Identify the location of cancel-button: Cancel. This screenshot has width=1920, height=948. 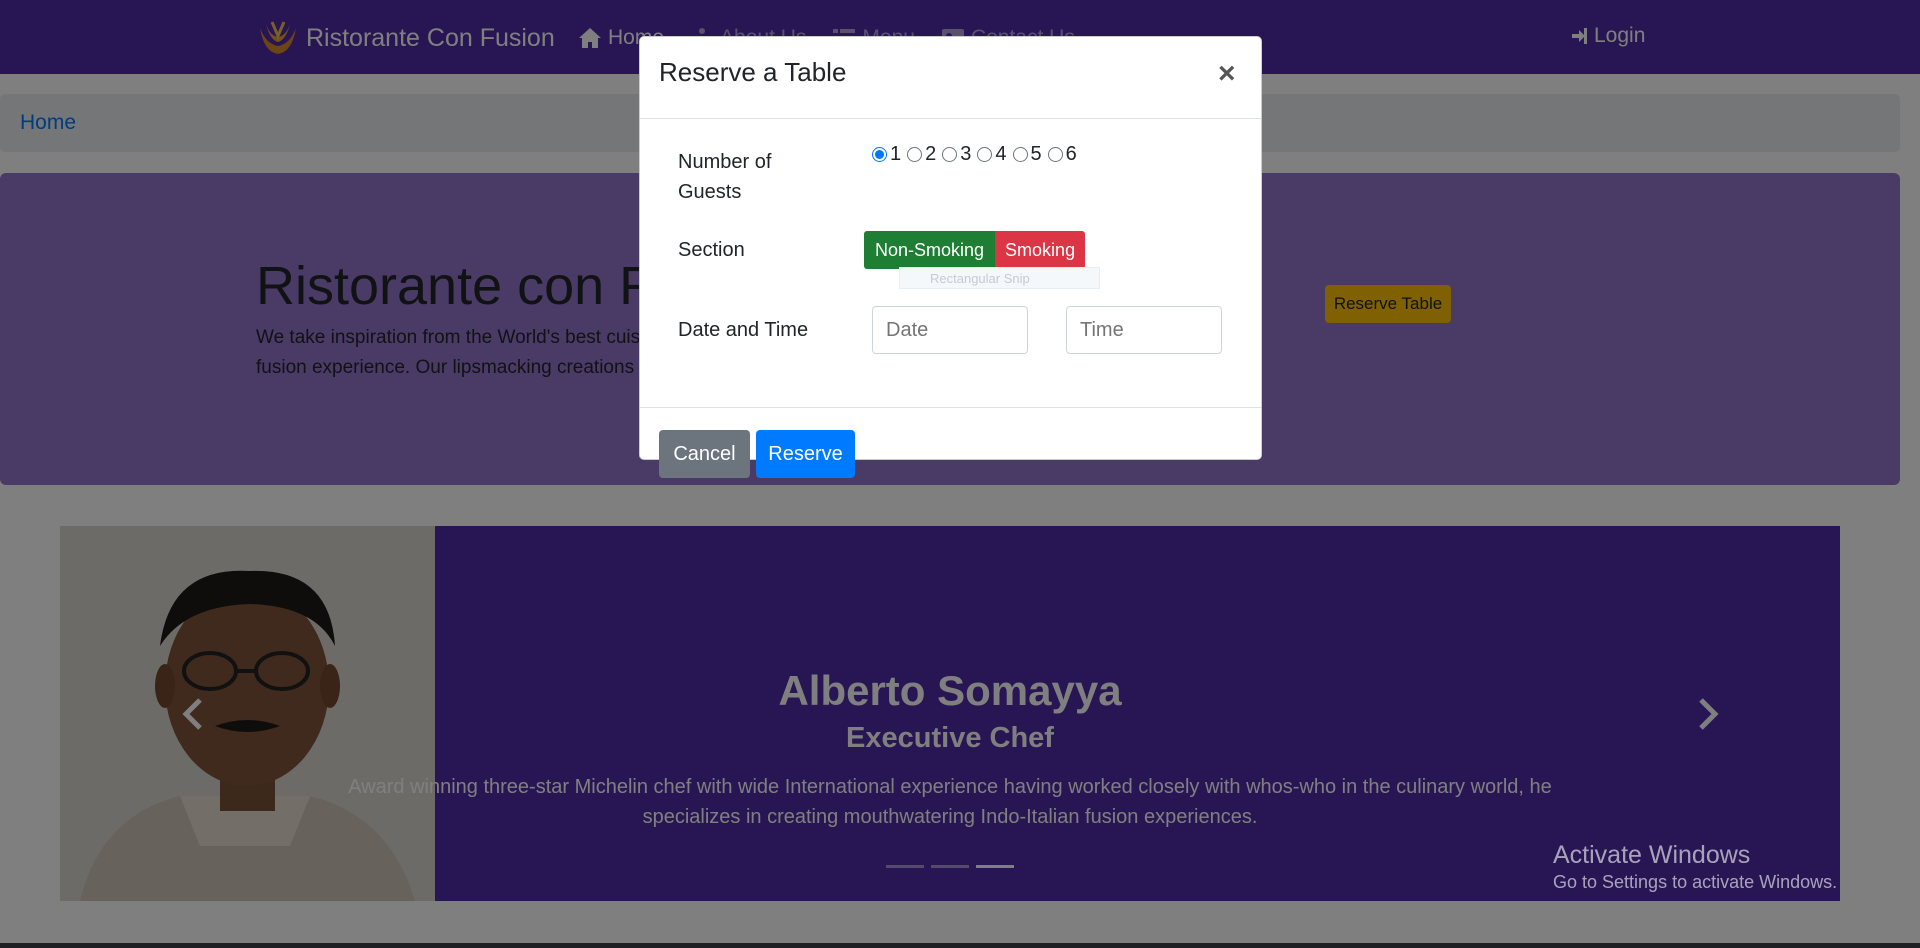
(704, 454).